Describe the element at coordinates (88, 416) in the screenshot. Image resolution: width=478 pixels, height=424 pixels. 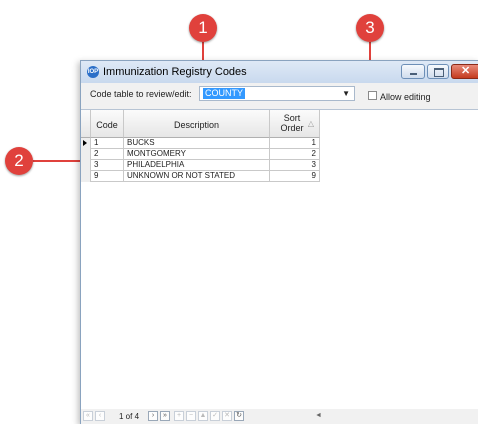
I see `first-record-button: «` at that location.